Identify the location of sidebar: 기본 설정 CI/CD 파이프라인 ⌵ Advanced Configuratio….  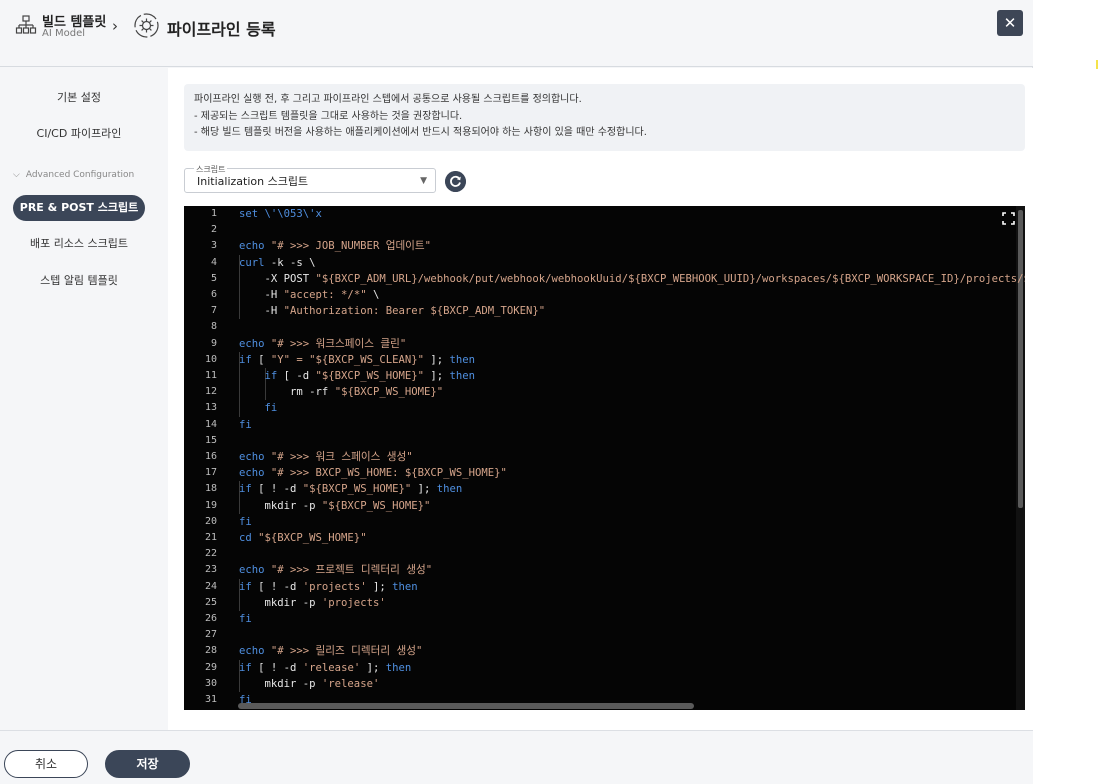
(84, 399).